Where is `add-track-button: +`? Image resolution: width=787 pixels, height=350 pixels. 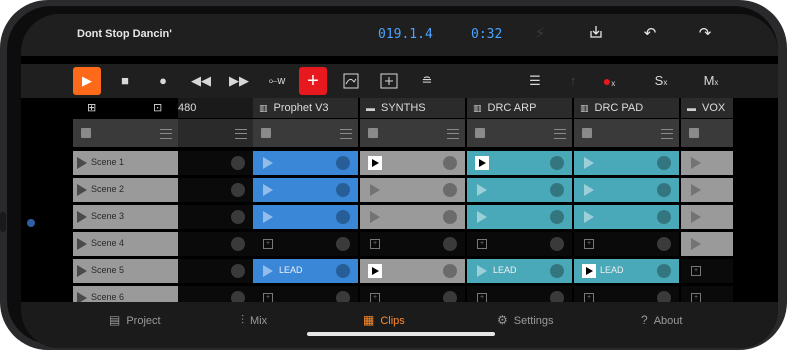 add-track-button: + is located at coordinates (313, 81).